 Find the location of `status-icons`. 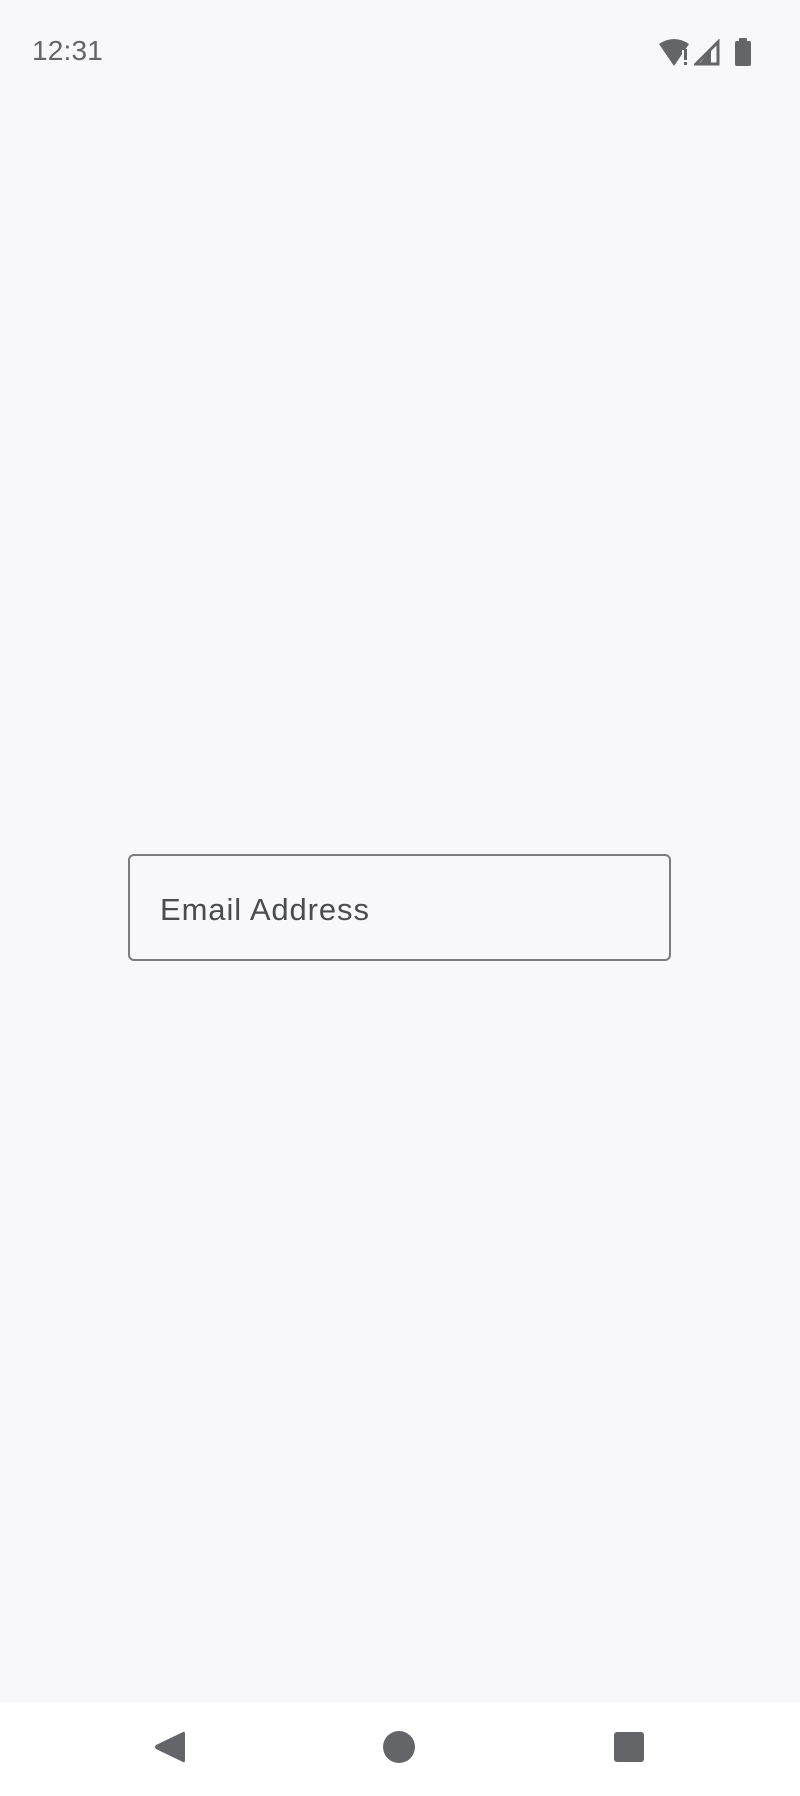

status-icons is located at coordinates (704, 52).